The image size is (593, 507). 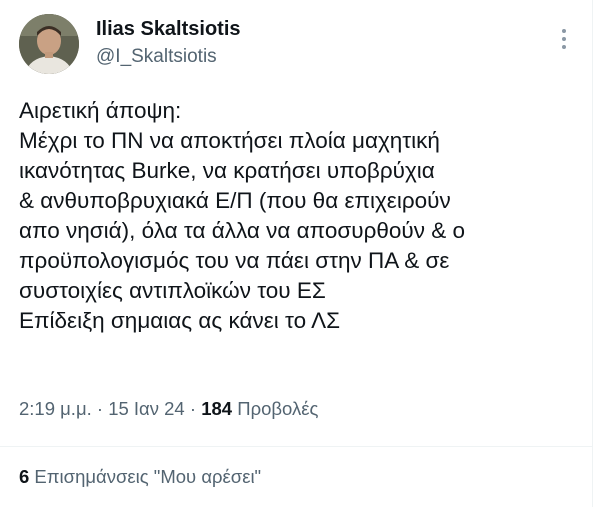 What do you see at coordinates (234, 260) in the screenshot?
I see `tweet-line: προϋπολογισμός του να πάει στην ΠΑ & σε` at bounding box center [234, 260].